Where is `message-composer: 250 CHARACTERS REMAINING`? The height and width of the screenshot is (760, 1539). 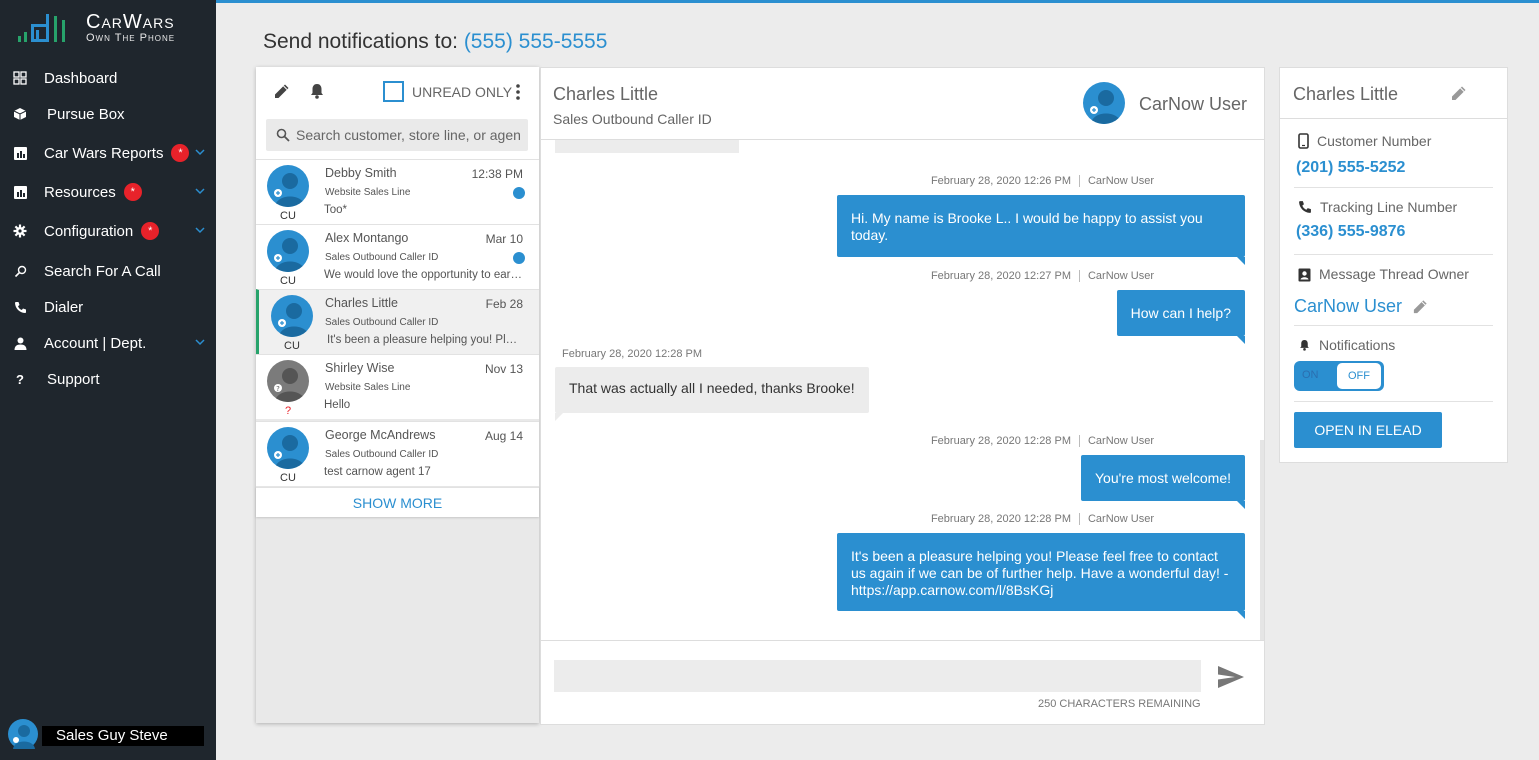 message-composer: 250 CHARACTERS REMAINING is located at coordinates (902, 682).